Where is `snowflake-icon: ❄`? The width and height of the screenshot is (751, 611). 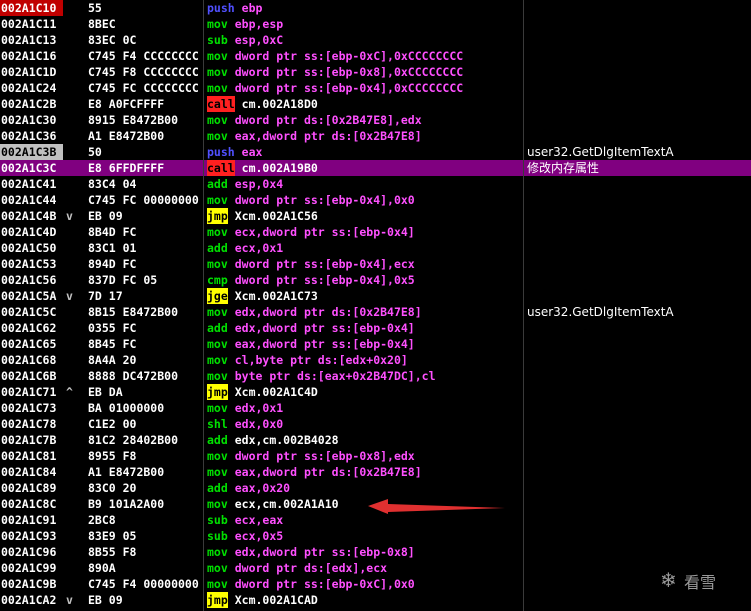 snowflake-icon: ❄ is located at coordinates (668, 580).